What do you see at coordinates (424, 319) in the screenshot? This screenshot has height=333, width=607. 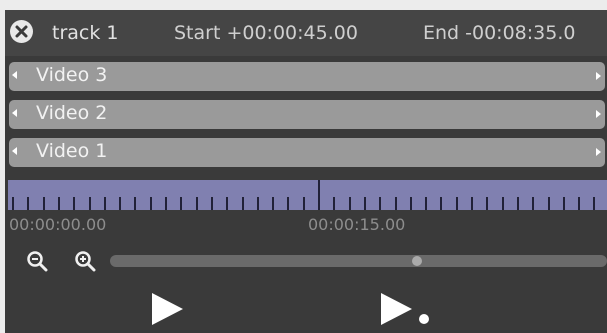 I see `record-dot-icon` at bounding box center [424, 319].